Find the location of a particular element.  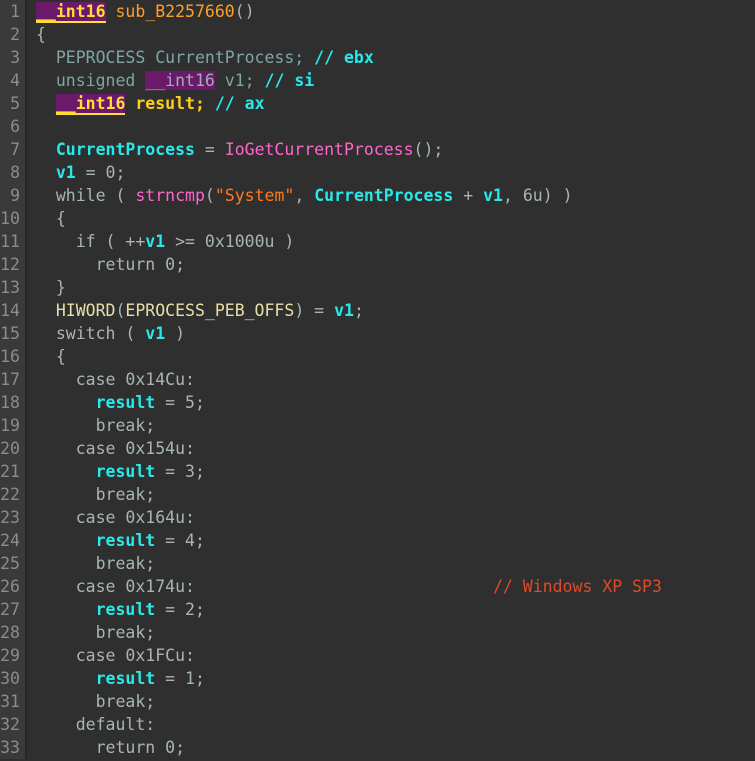

code-line: 32 default: is located at coordinates (377, 724).